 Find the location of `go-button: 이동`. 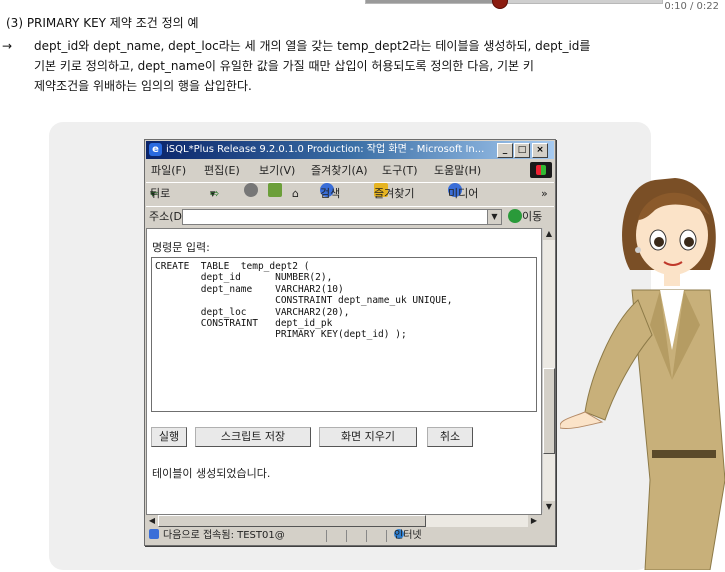

go-button: 이동 is located at coordinates (525, 217).